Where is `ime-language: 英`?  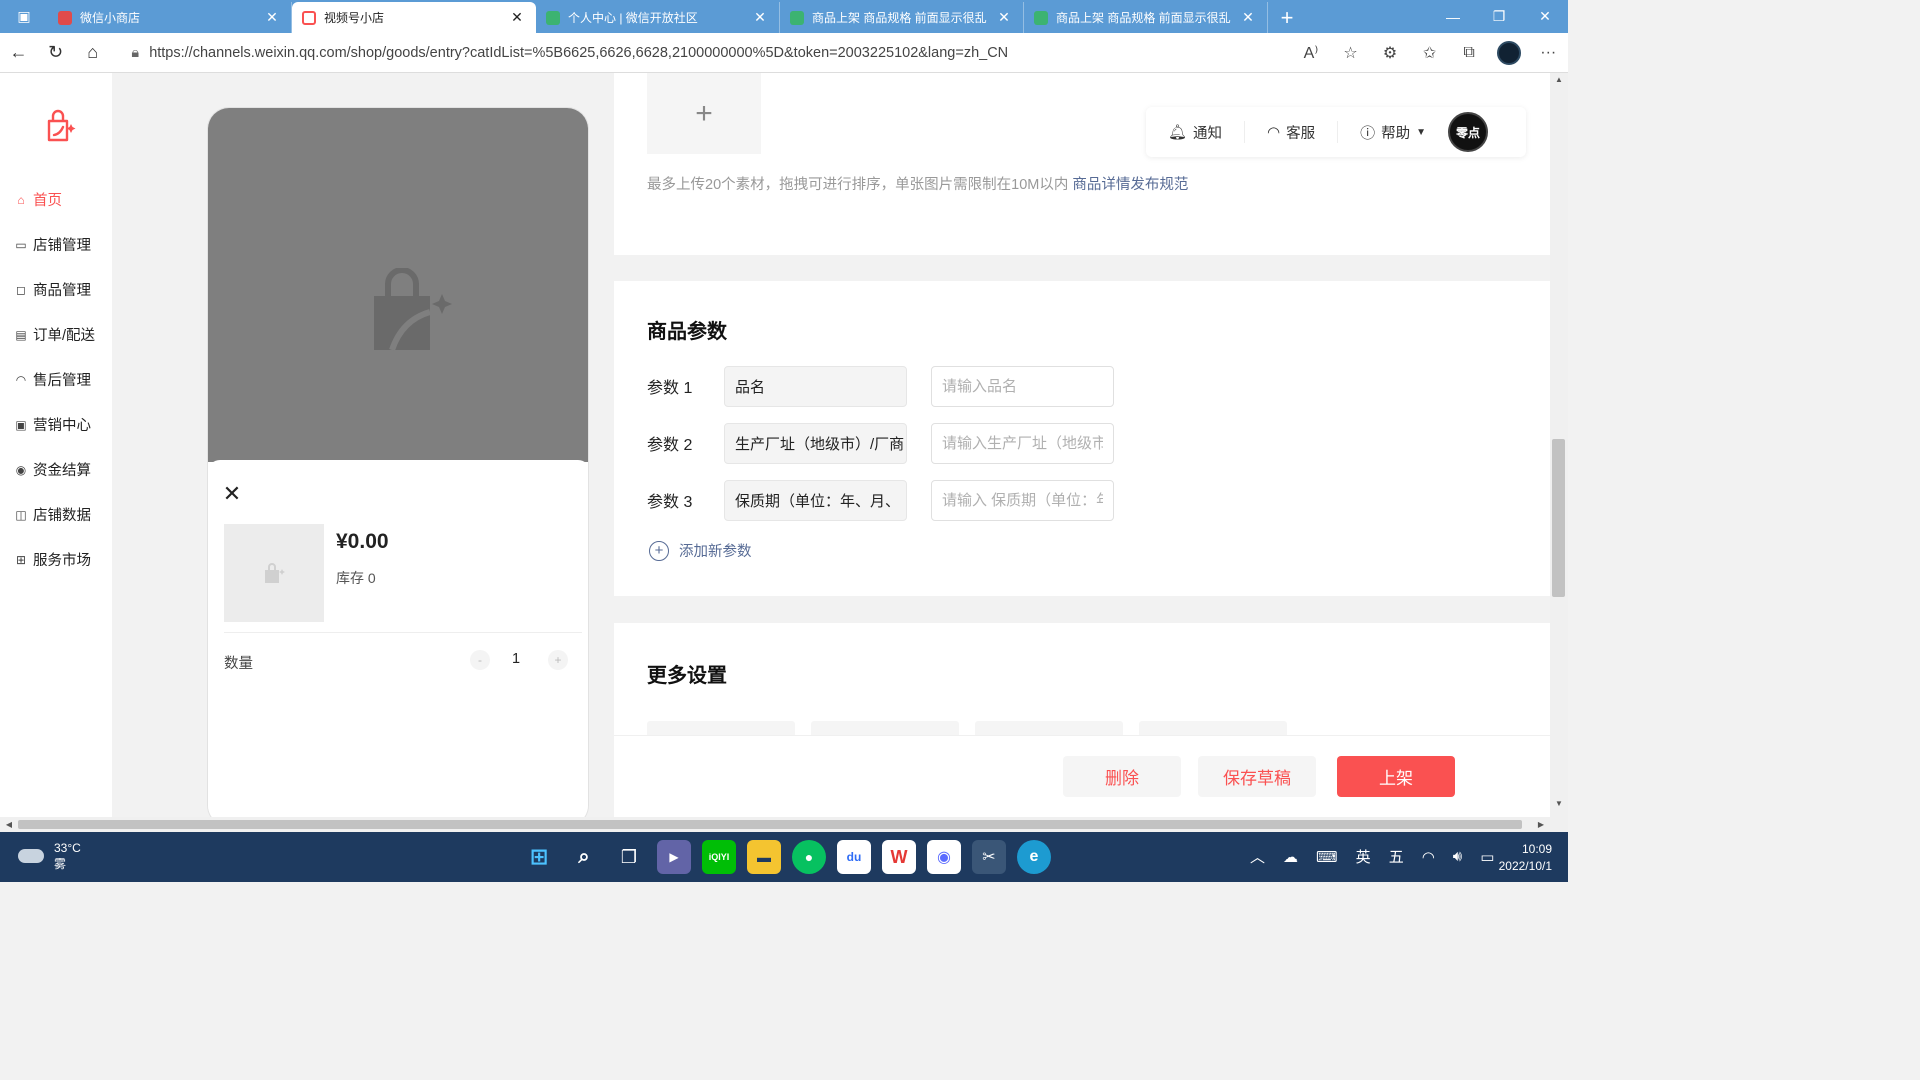
ime-language: 英 is located at coordinates (1363, 856).